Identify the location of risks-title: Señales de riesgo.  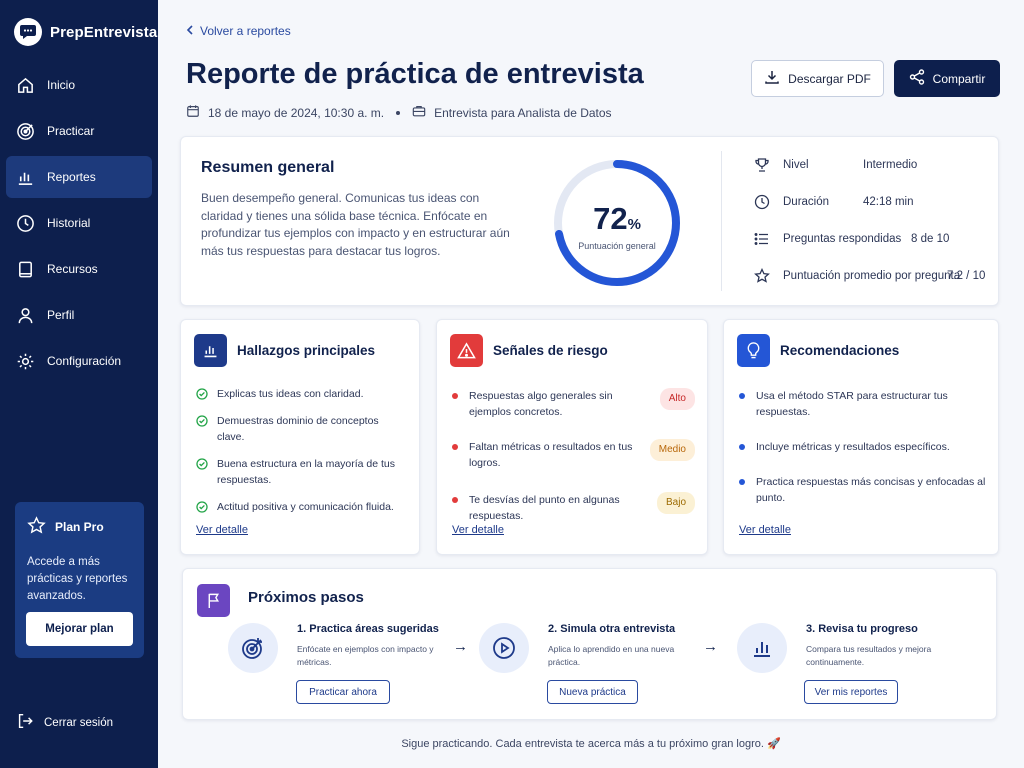
(550, 350).